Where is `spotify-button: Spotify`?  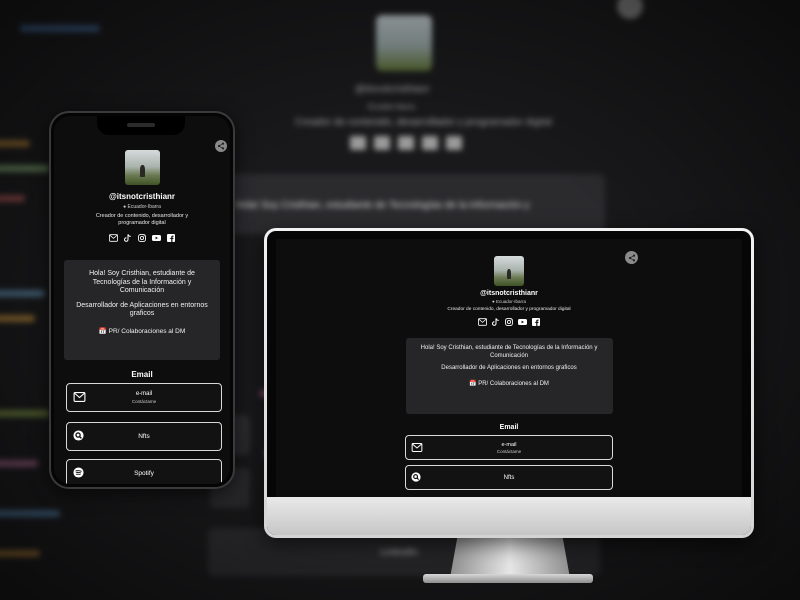
spotify-button: Spotify is located at coordinates (144, 471).